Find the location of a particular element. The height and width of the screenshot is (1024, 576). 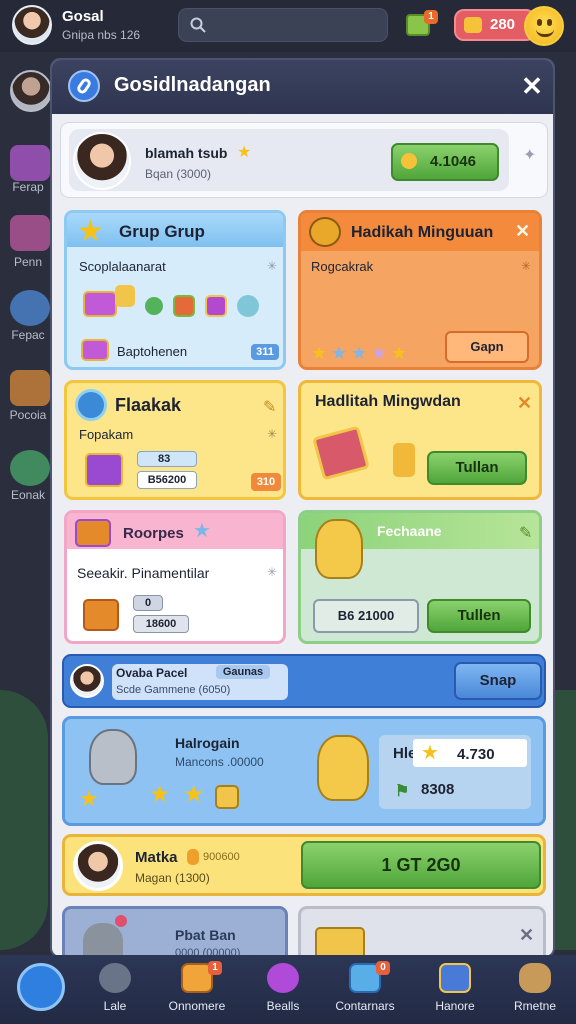

home-icon is located at coordinates (41, 987).